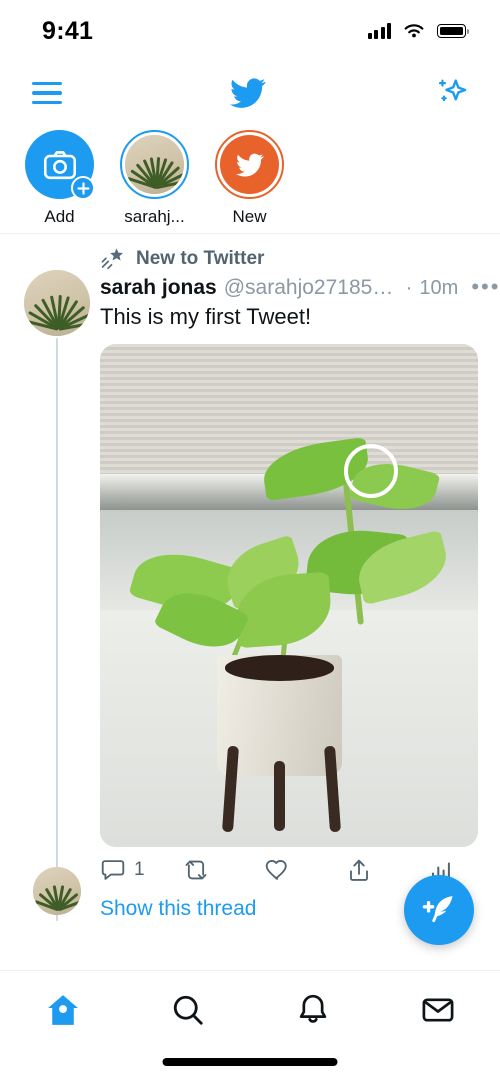 The height and width of the screenshot is (1080, 500). What do you see at coordinates (200, 258) in the screenshot?
I see `social-context-label: New to Twitter` at bounding box center [200, 258].